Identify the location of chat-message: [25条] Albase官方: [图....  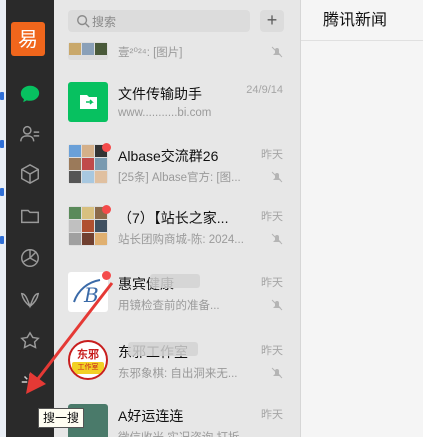
(179, 178).